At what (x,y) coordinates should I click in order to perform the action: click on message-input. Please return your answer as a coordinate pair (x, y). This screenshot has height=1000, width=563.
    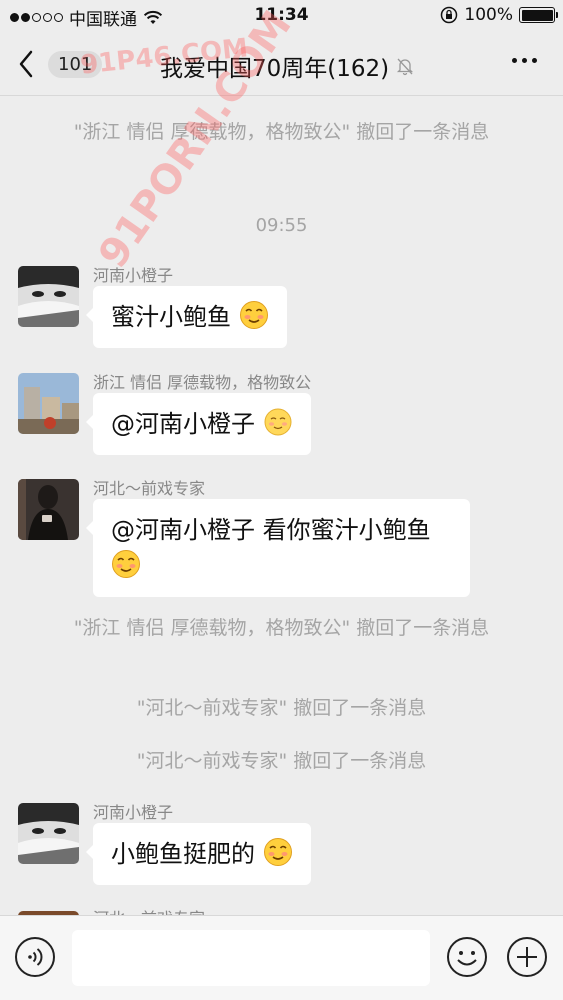
    Looking at the image, I should click on (251, 958).